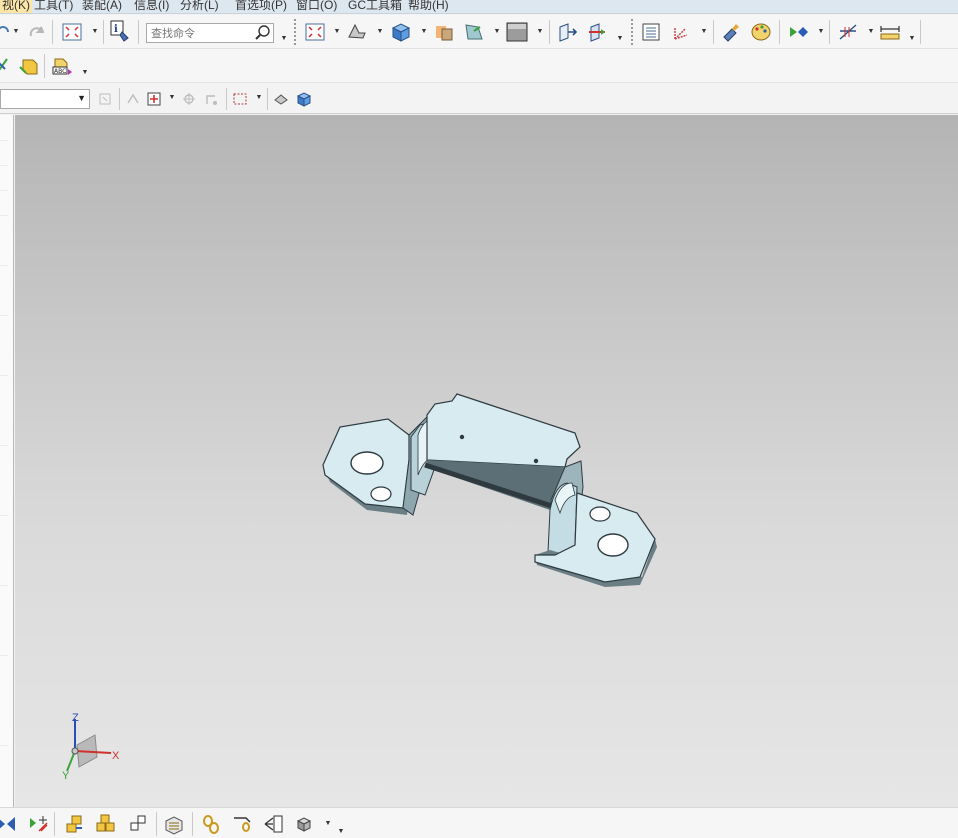 This screenshot has height=838, width=958. I want to click on fit-view-icon, so click(72, 32).